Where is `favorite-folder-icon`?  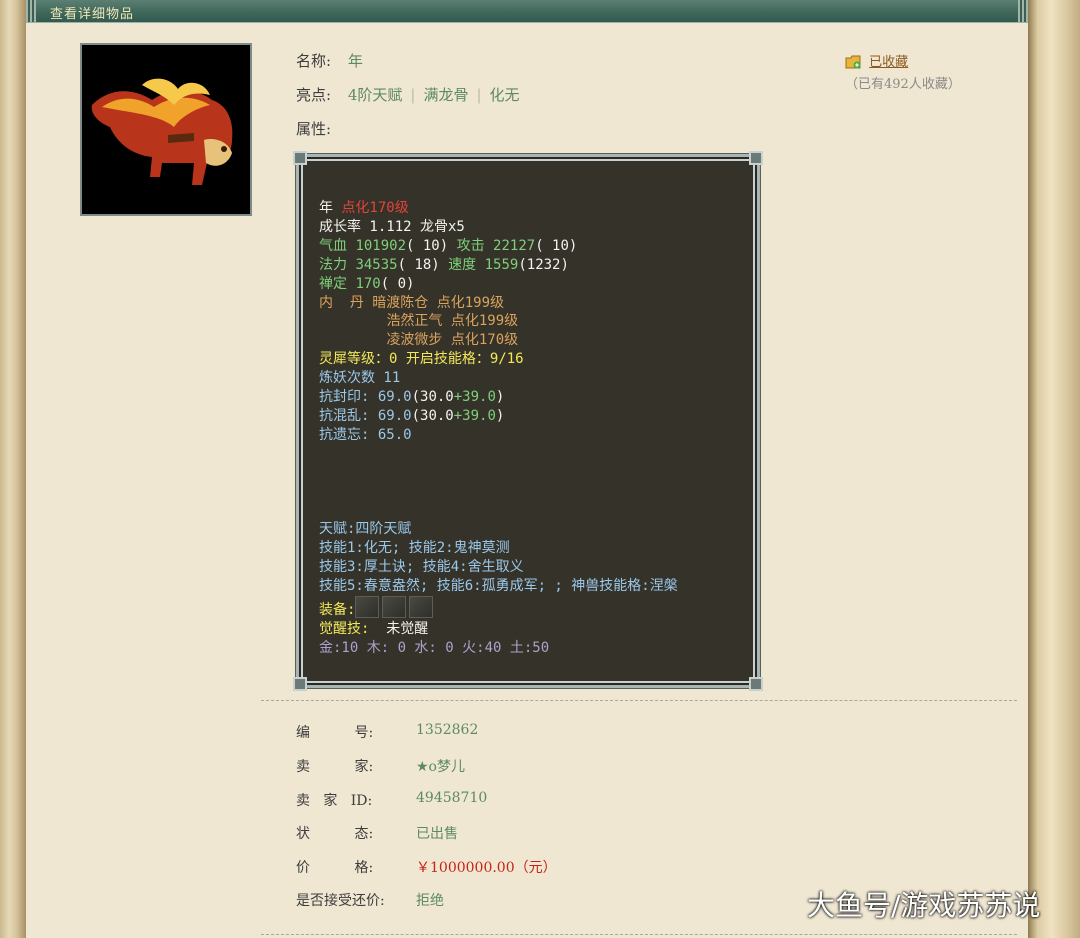
favorite-folder-icon is located at coordinates (853, 64).